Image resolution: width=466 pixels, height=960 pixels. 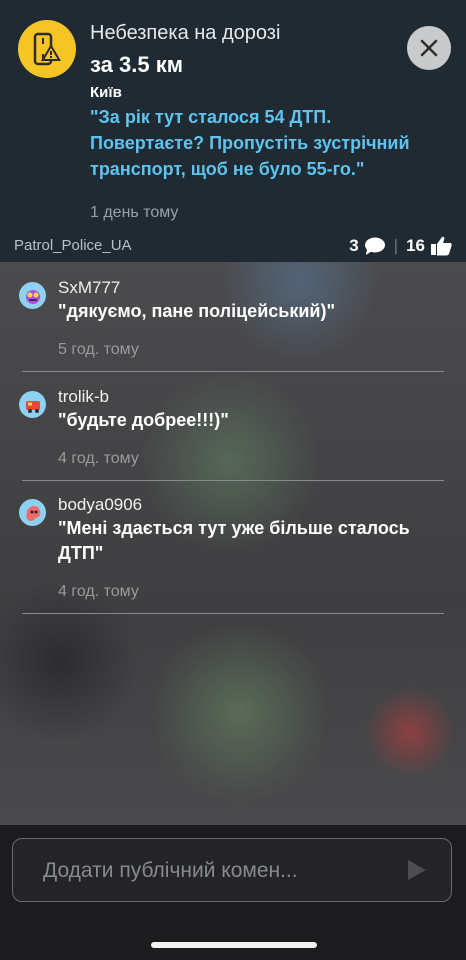 I want to click on close-button, so click(x=429, y=48).